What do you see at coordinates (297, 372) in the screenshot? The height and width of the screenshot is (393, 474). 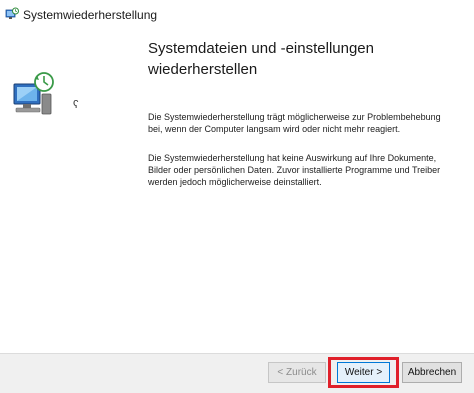 I see `back-button: < Zurück` at bounding box center [297, 372].